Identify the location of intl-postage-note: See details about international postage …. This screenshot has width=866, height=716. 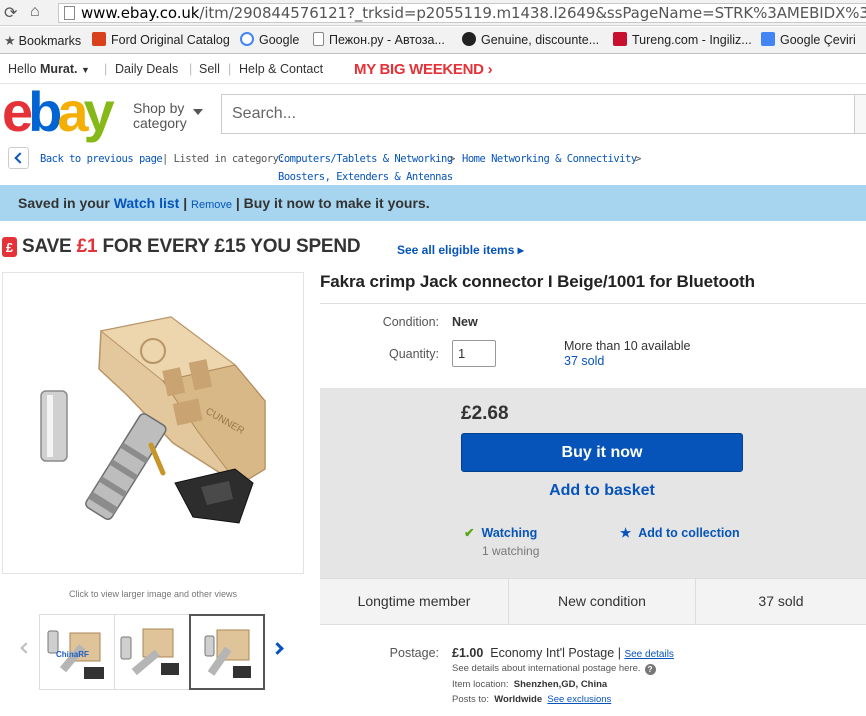
(554, 669).